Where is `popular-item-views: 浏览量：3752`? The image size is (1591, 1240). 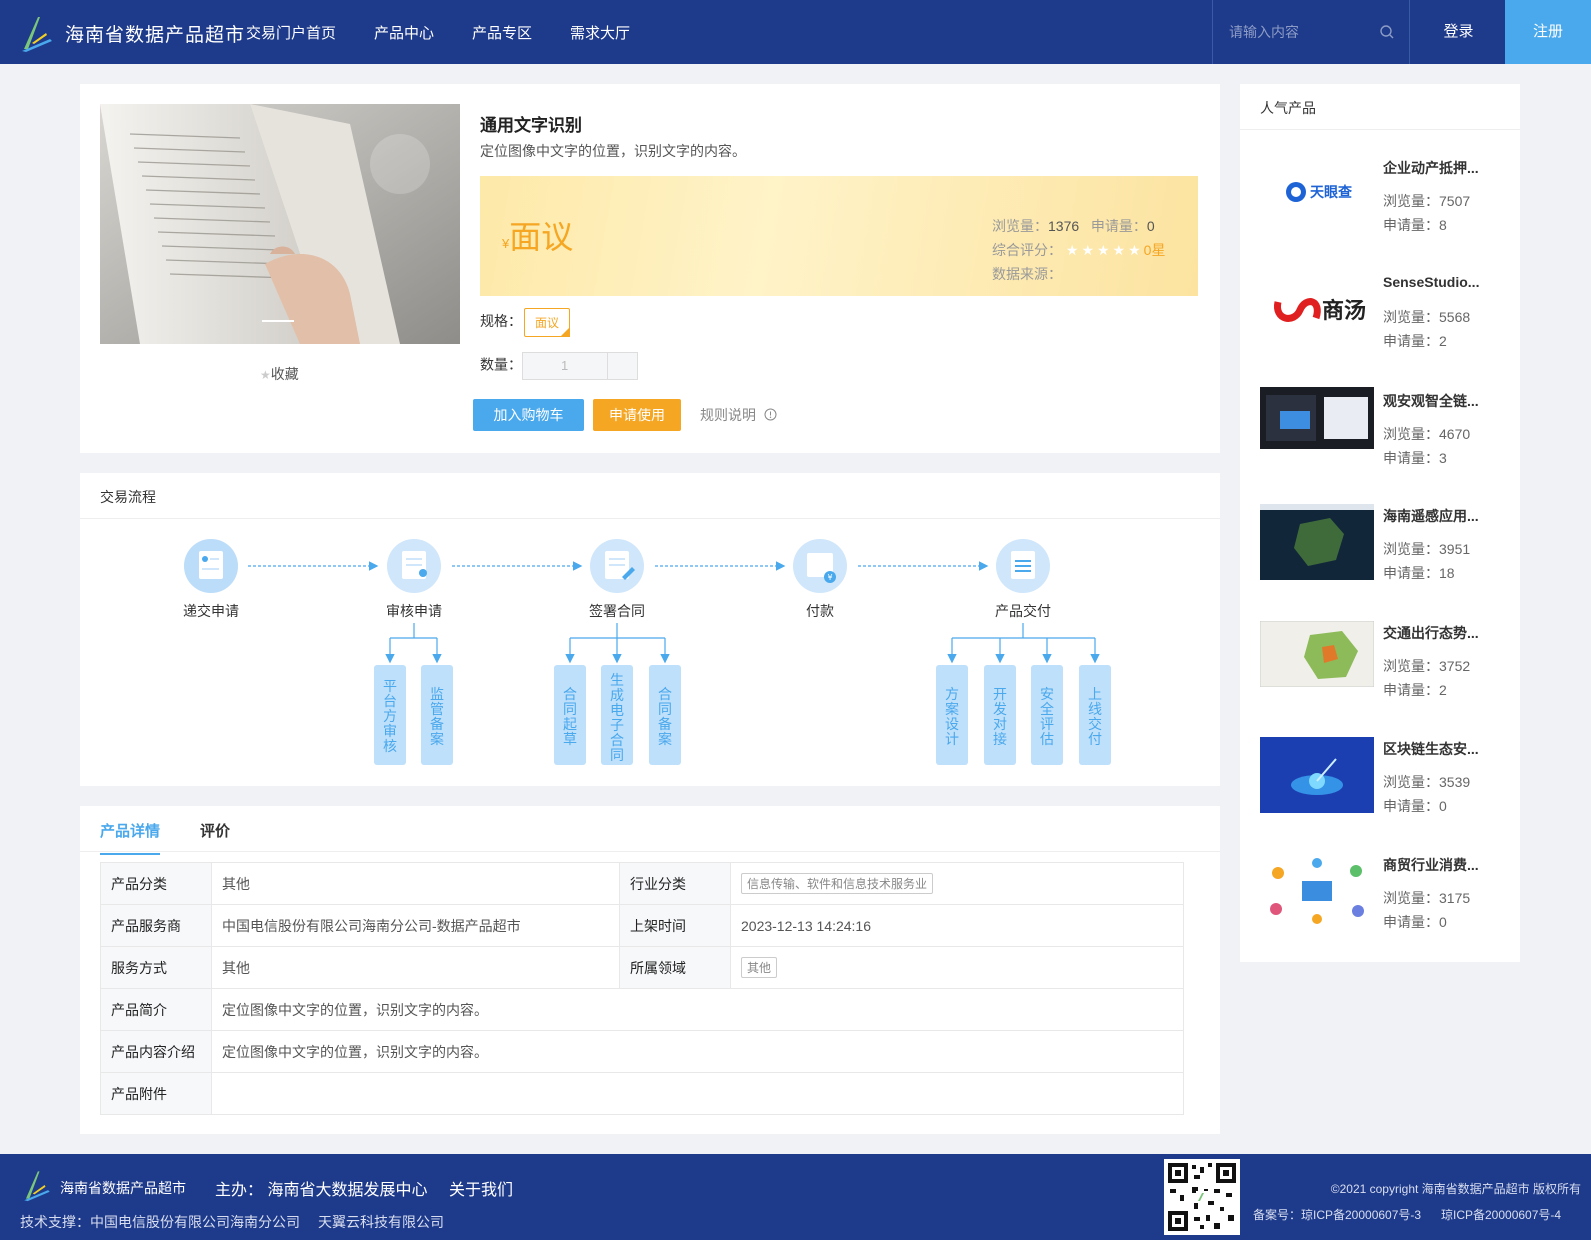 popular-item-views: 浏览量：3752 is located at coordinates (1426, 666).